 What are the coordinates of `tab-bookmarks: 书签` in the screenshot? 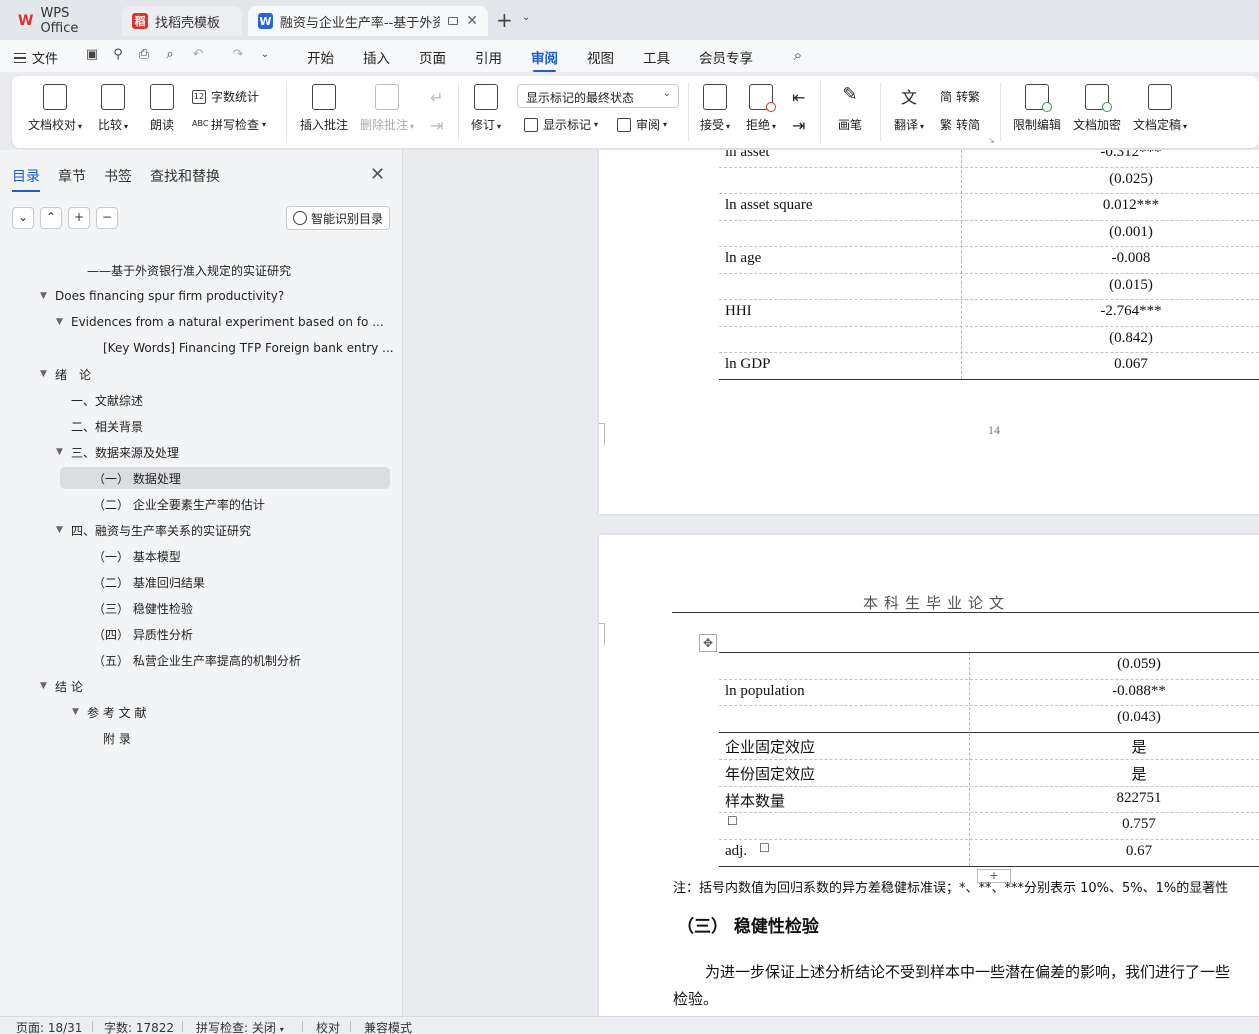 It's located at (118, 176).